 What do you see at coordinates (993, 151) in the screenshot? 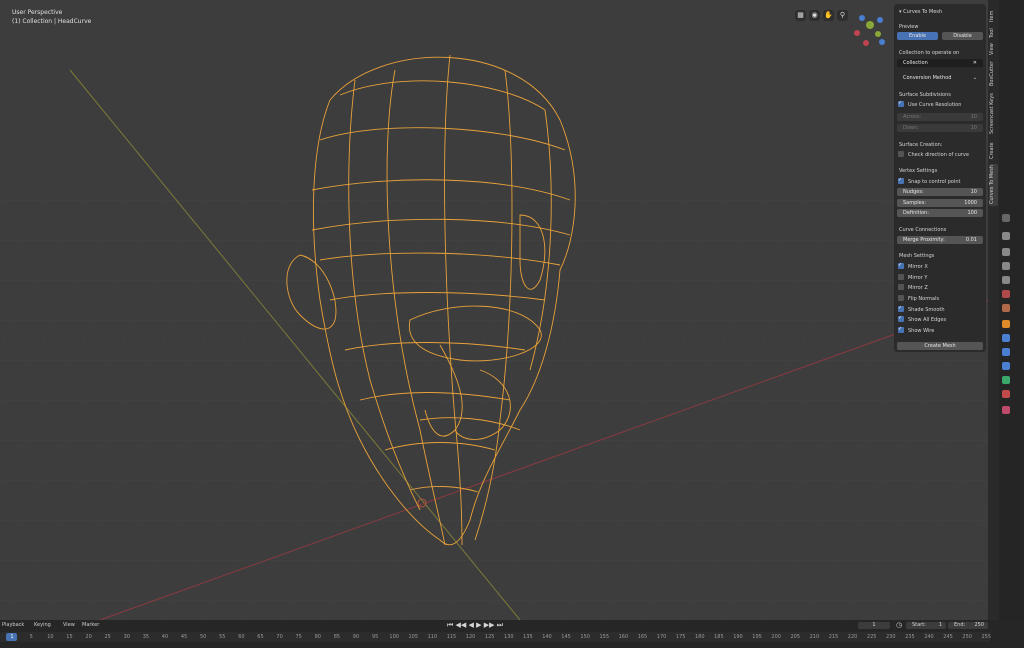
I see `tab-create: Create` at bounding box center [993, 151].